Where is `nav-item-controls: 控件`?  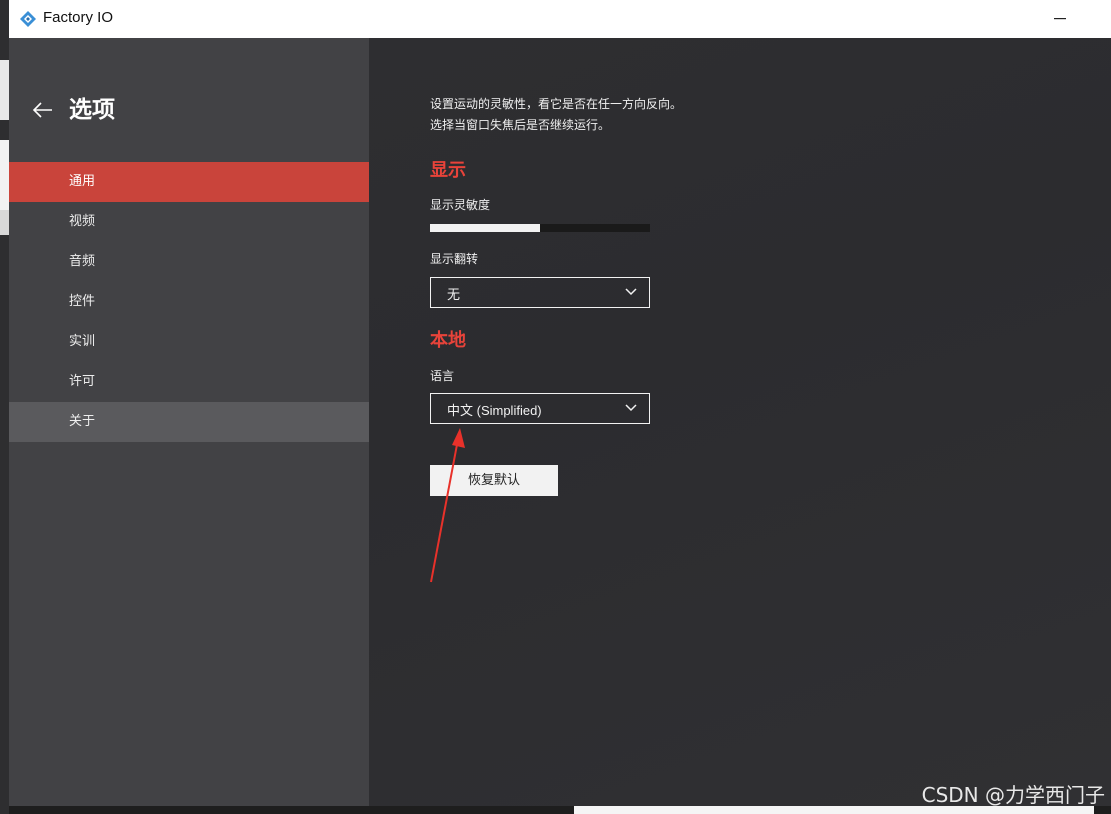 nav-item-controls: 控件 is located at coordinates (189, 302).